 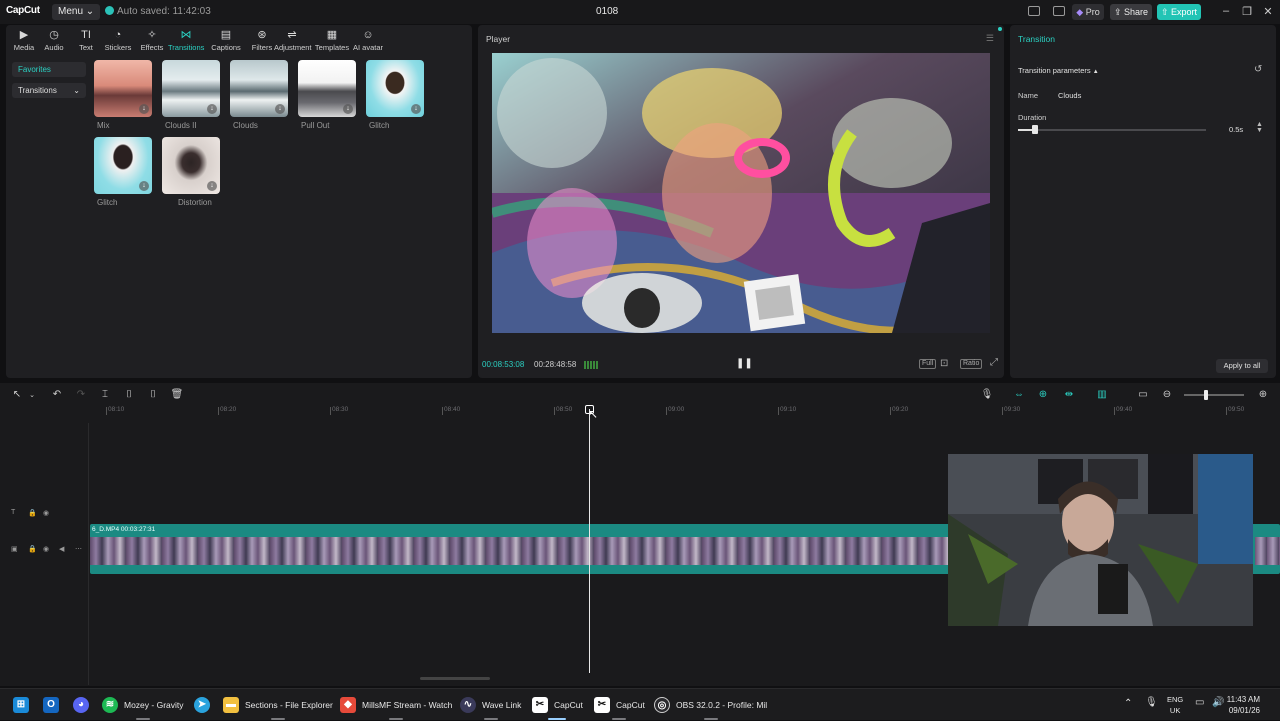 What do you see at coordinates (177, 394) in the screenshot?
I see `trash-icon: 🗑` at bounding box center [177, 394].